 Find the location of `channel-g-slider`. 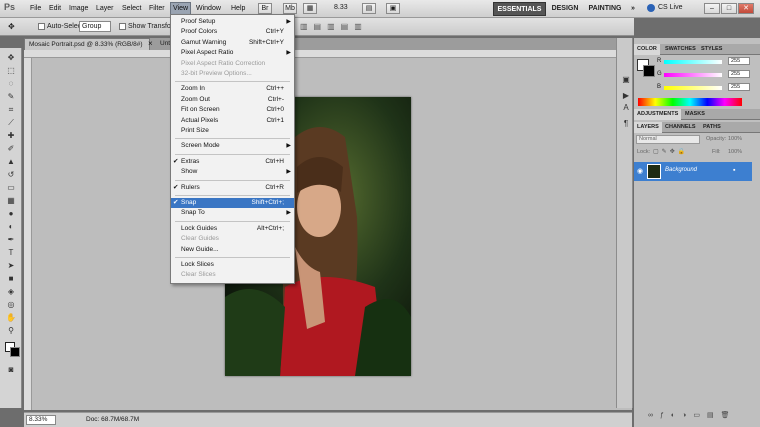

channel-g-slider is located at coordinates (693, 75).